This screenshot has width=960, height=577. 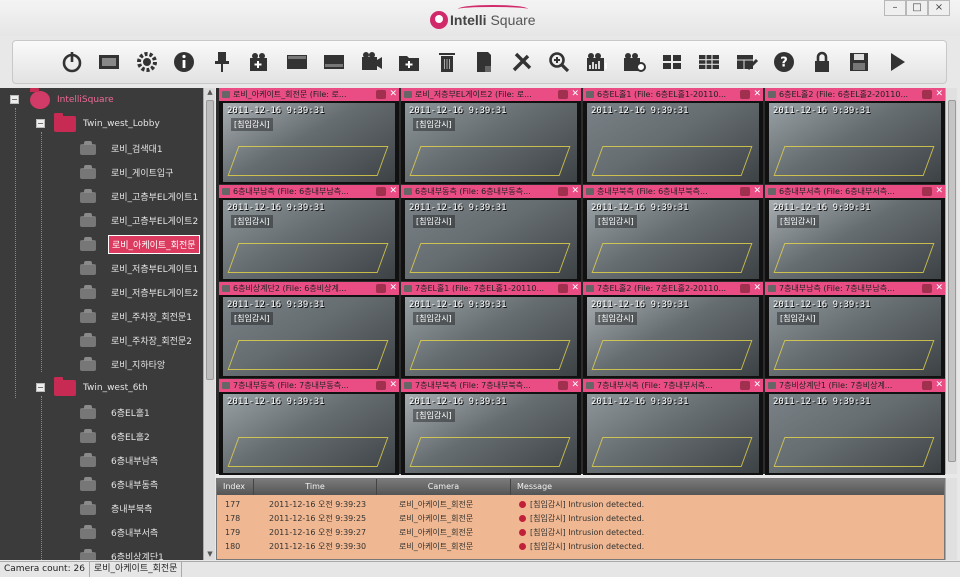 I want to click on tree-scrollbar: ▲ ▼, so click(x=209, y=324).